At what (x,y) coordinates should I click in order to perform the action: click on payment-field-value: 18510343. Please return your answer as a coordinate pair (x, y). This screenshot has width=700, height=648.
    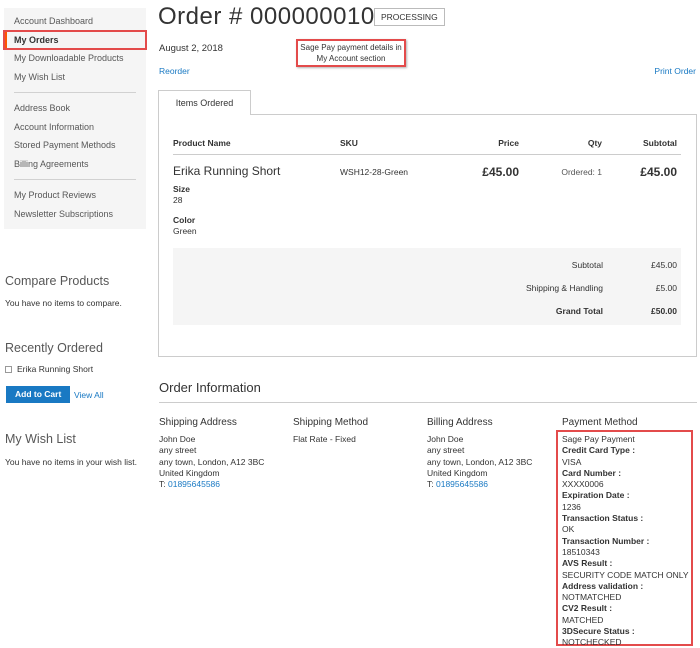
    Looking at the image, I should click on (581, 551).